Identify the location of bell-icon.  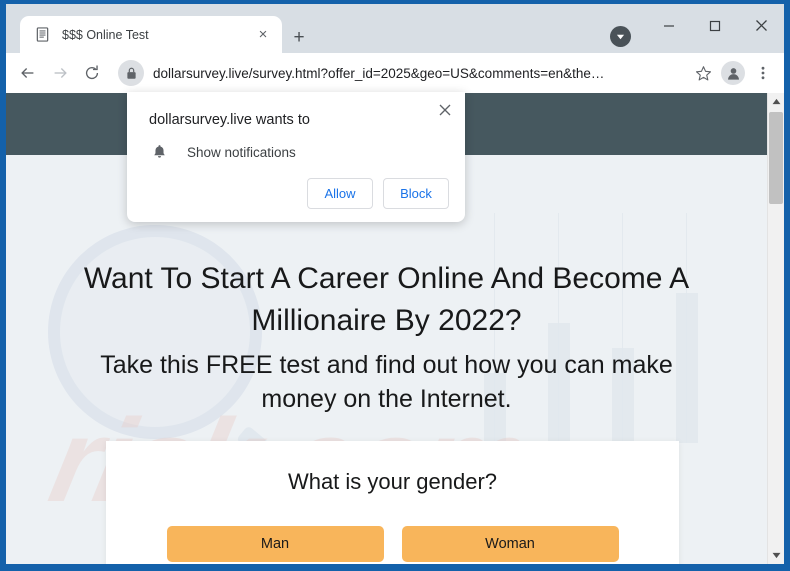
(159, 152).